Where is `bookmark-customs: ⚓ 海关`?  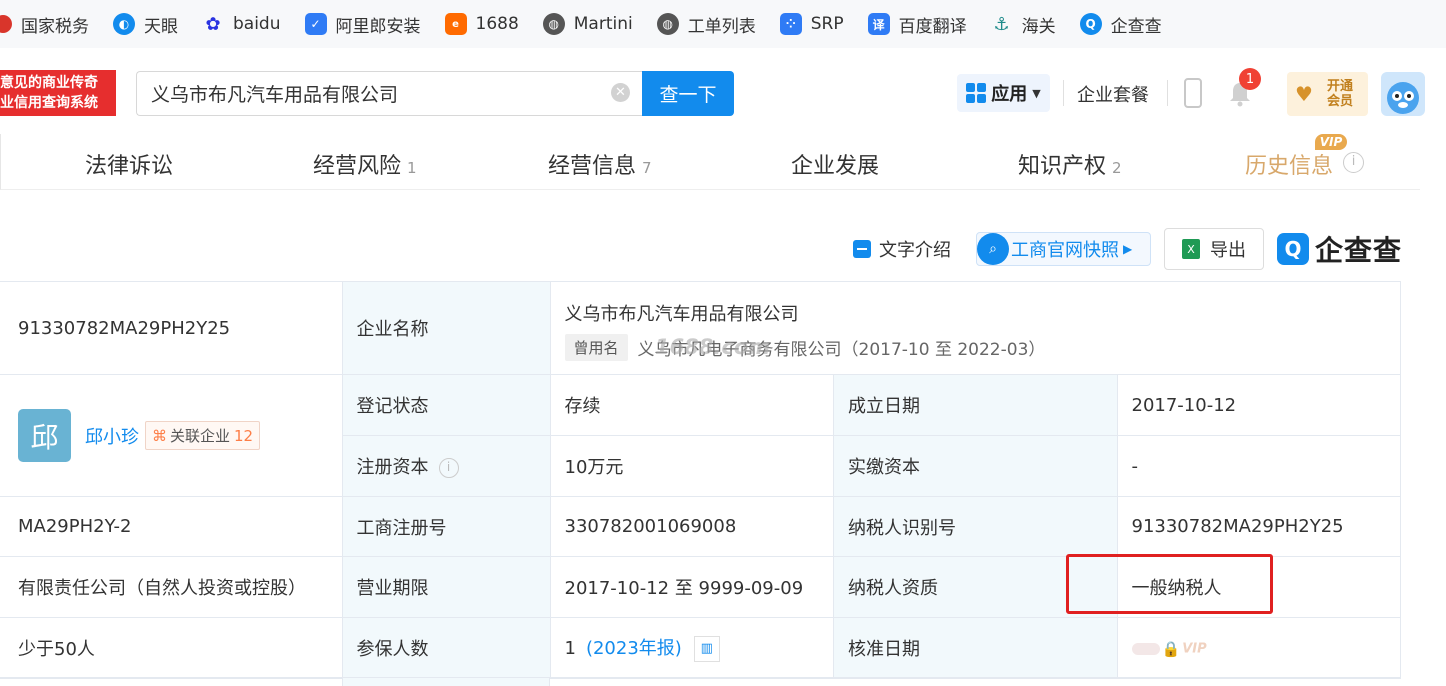 bookmark-customs: ⚓ 海关 is located at coordinates (1023, 24).